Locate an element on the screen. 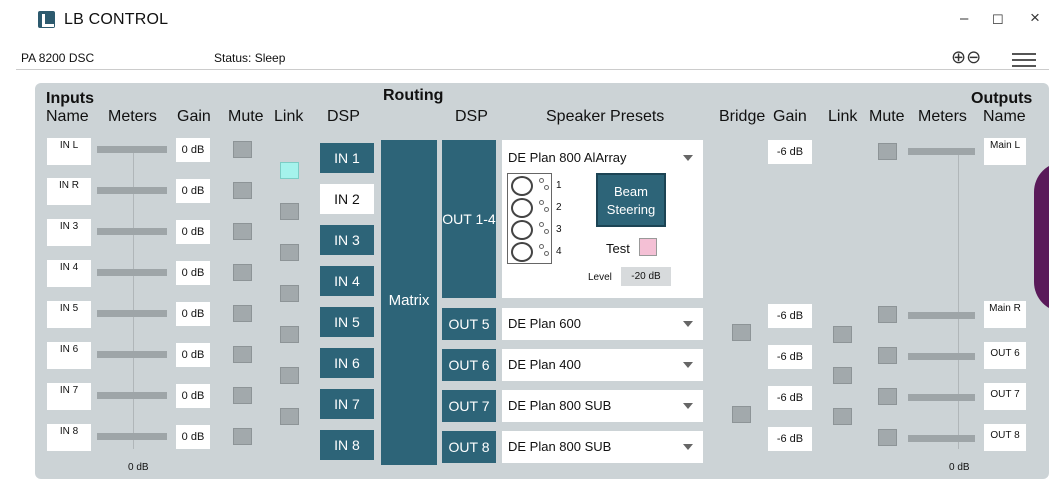  link-out-header: Link is located at coordinates (843, 116).